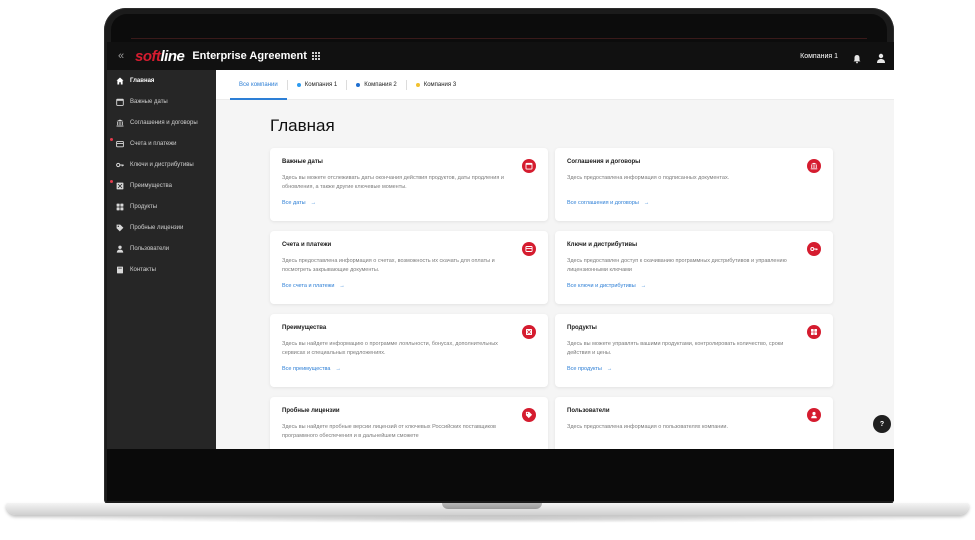  What do you see at coordinates (499, 38) in the screenshot?
I see `bezel-line` at bounding box center [499, 38].